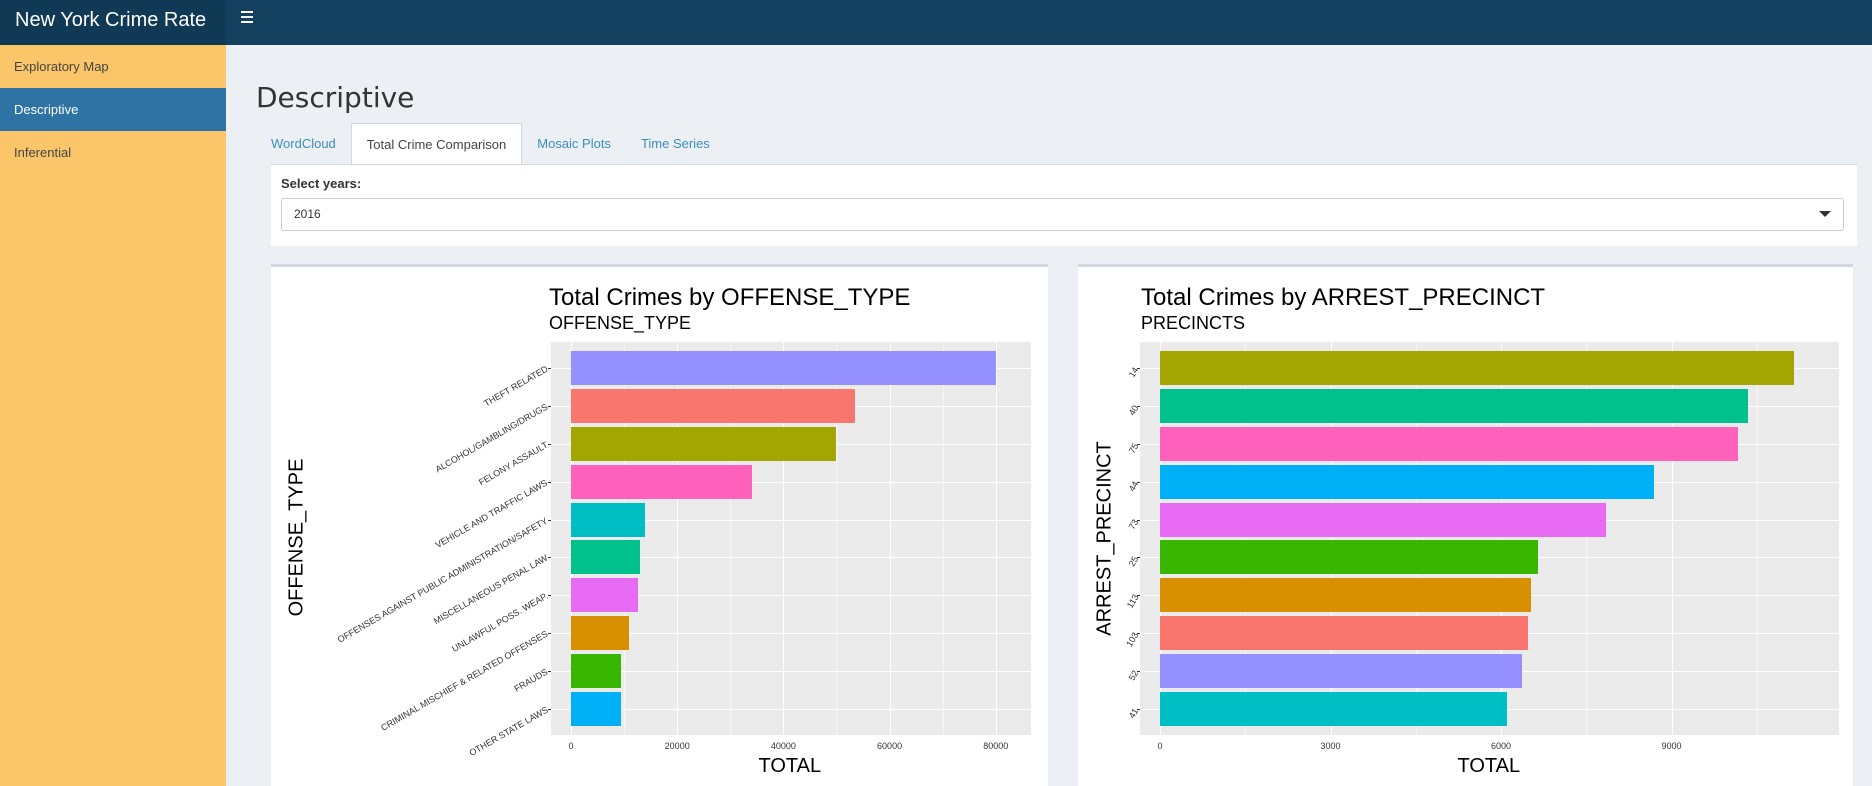 The height and width of the screenshot is (786, 1872). I want to click on category-label: MISCELLANEOUS PENAL LAW, so click(490, 590).